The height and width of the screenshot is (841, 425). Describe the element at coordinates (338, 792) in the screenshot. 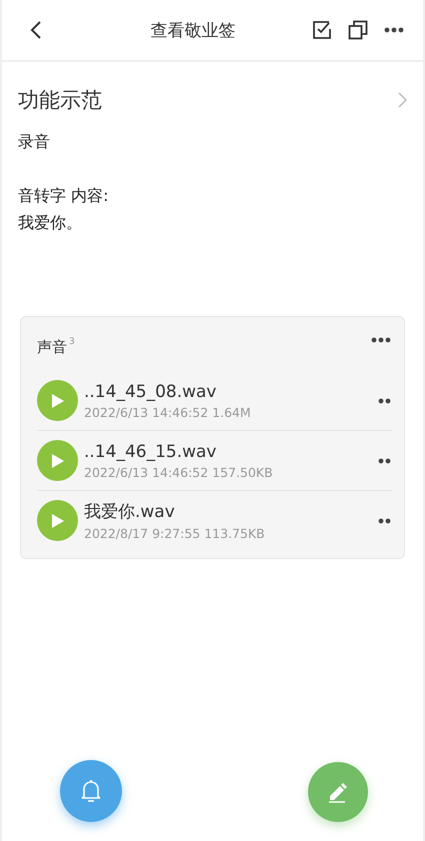

I see `pencil-icon` at that location.